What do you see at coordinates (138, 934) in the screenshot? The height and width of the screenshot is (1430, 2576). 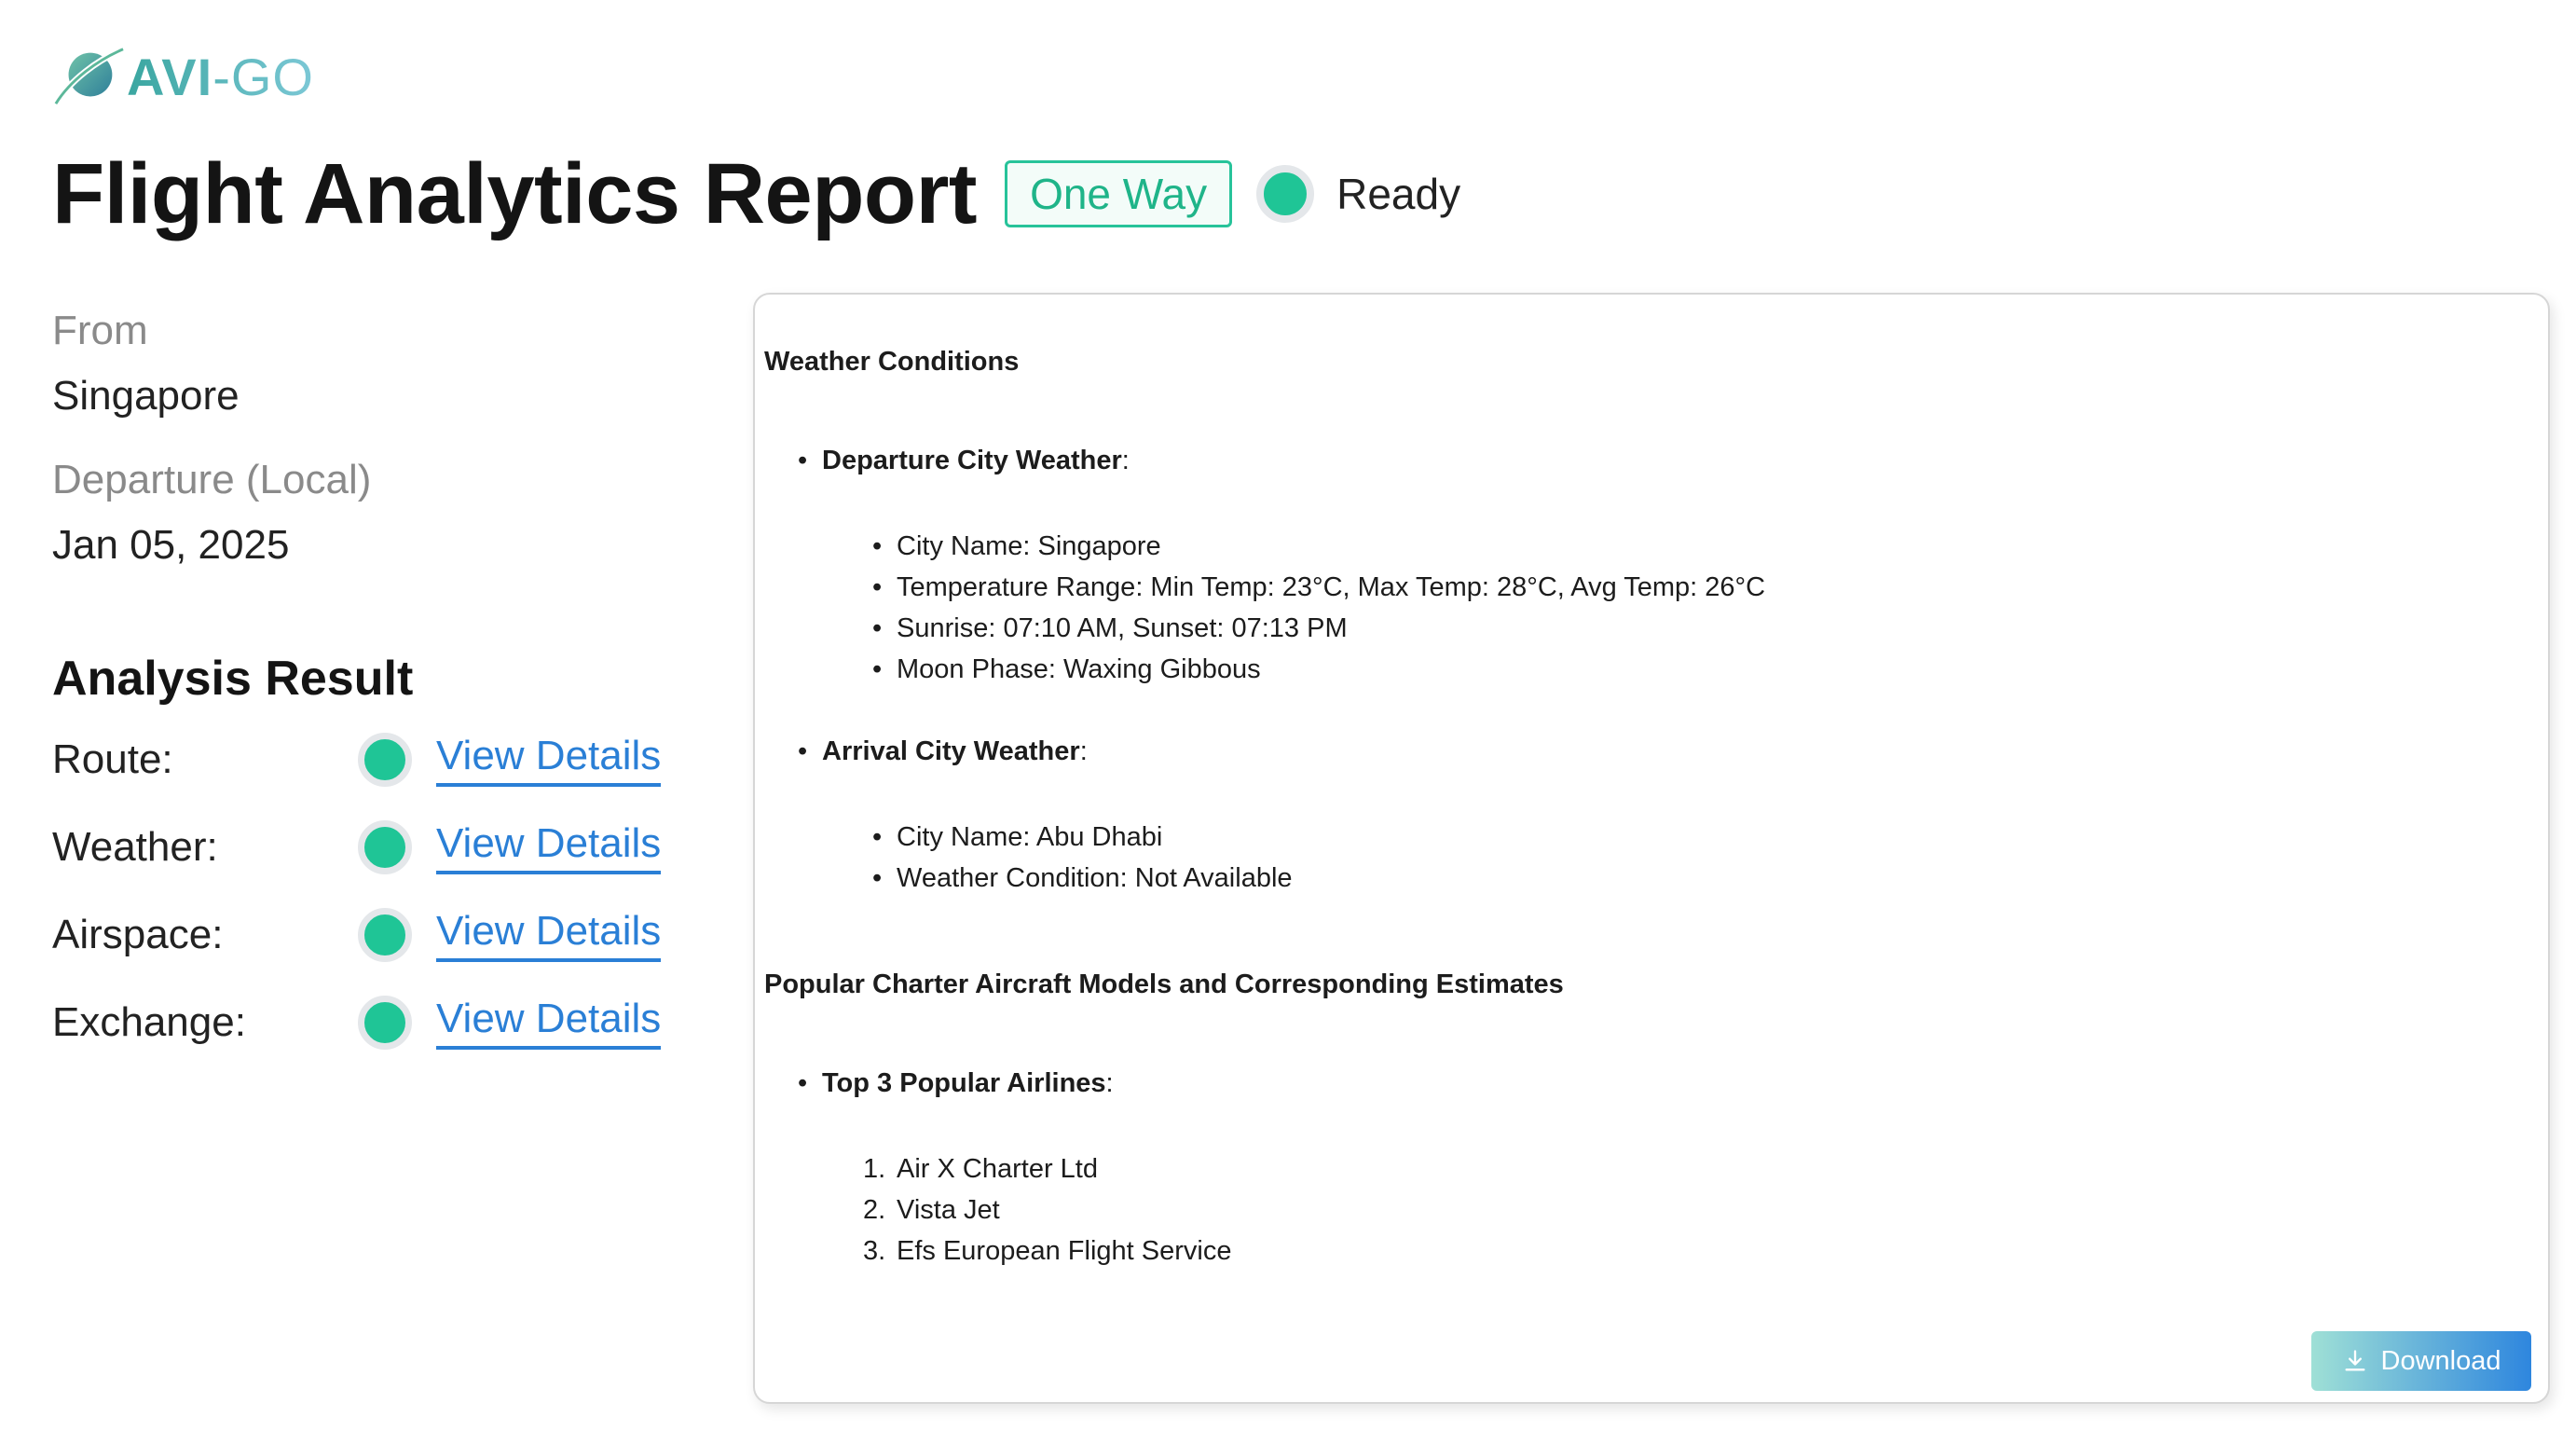 I see `analysis-label: Airspace:` at bounding box center [138, 934].